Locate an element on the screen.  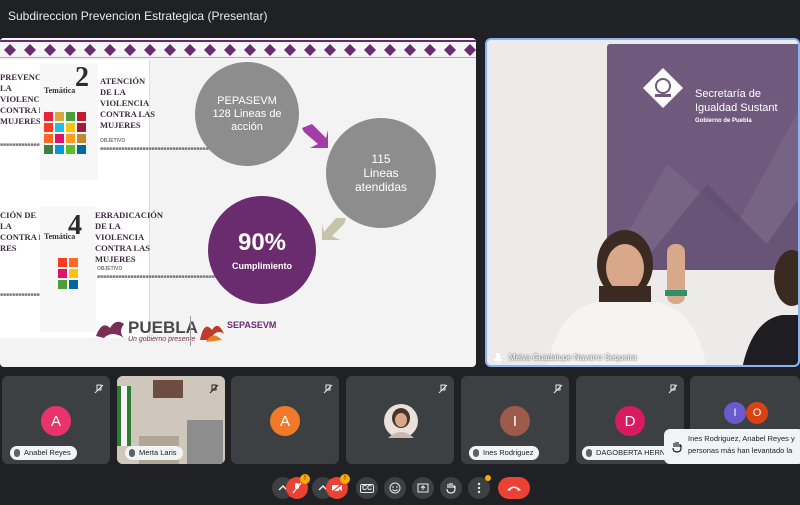
participant-name-chip: Anabel Reyes is located at coordinates (43, 453).